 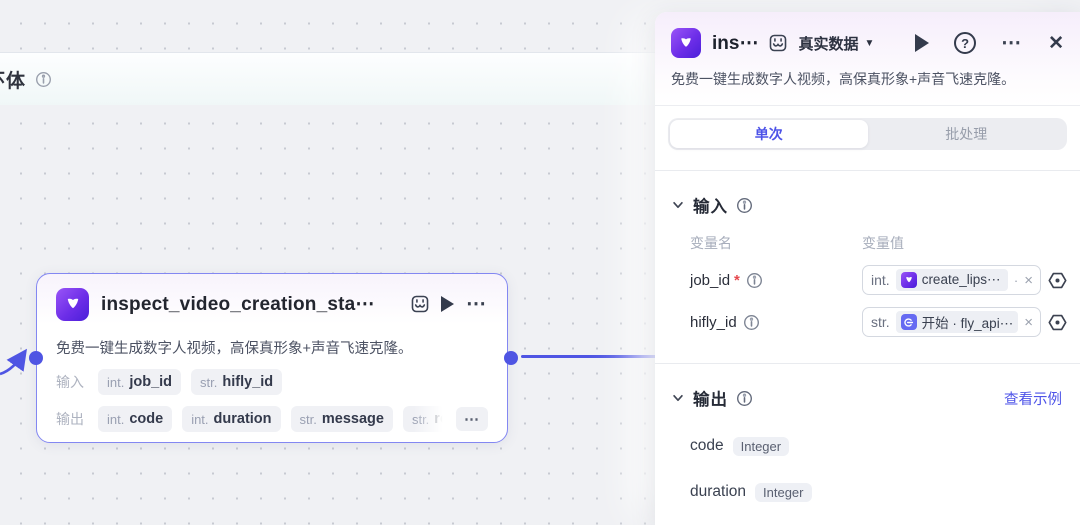 What do you see at coordinates (238, 304) in the screenshot?
I see `node-title: inspect_video_creation_sta⋯` at bounding box center [238, 304].